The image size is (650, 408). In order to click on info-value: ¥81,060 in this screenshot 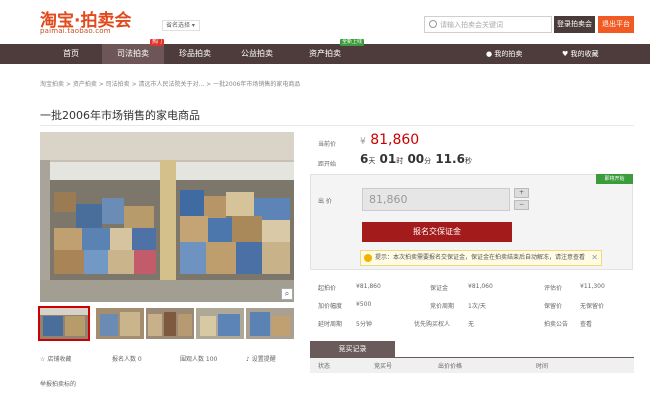, I will do `click(480, 286)`.